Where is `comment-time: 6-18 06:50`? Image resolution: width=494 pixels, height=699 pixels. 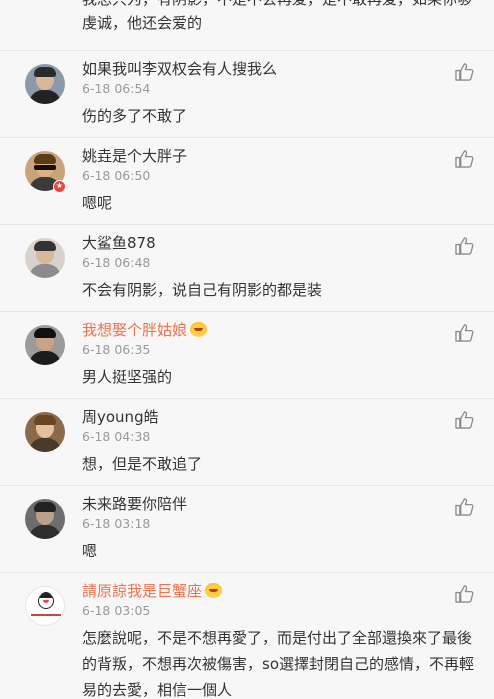
comment-time: 6-18 06:50 is located at coordinates (116, 175).